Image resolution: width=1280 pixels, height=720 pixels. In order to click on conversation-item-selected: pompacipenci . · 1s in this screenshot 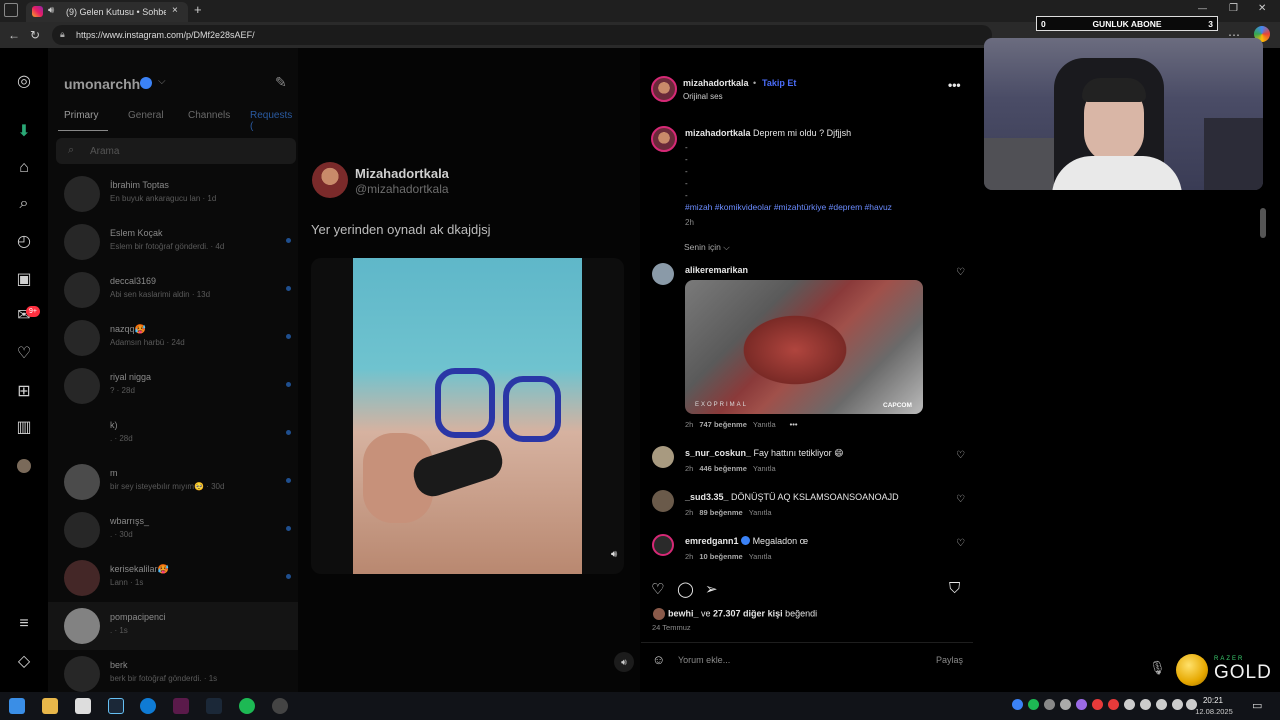, I will do `click(173, 626)`.